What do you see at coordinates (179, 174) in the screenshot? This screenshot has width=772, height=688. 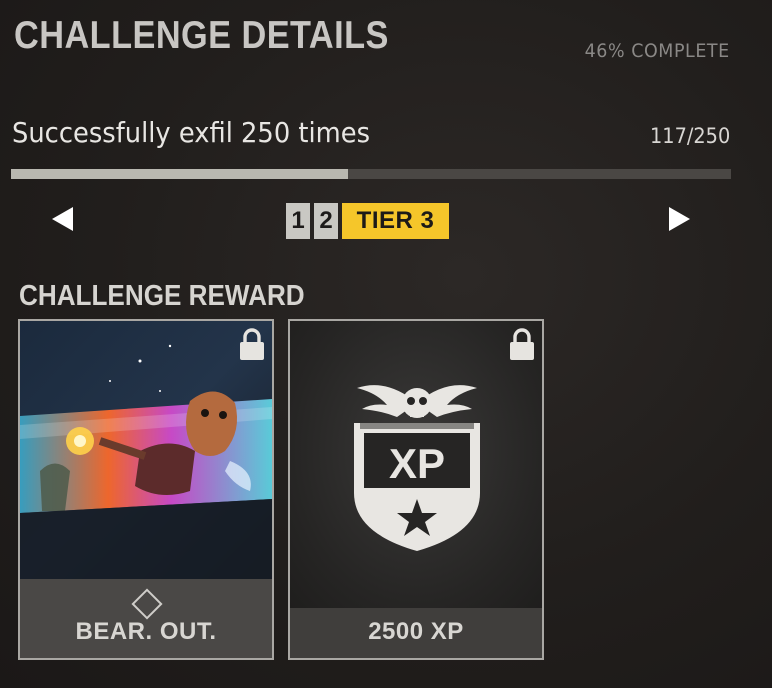 I see `progress-bar-fill` at bounding box center [179, 174].